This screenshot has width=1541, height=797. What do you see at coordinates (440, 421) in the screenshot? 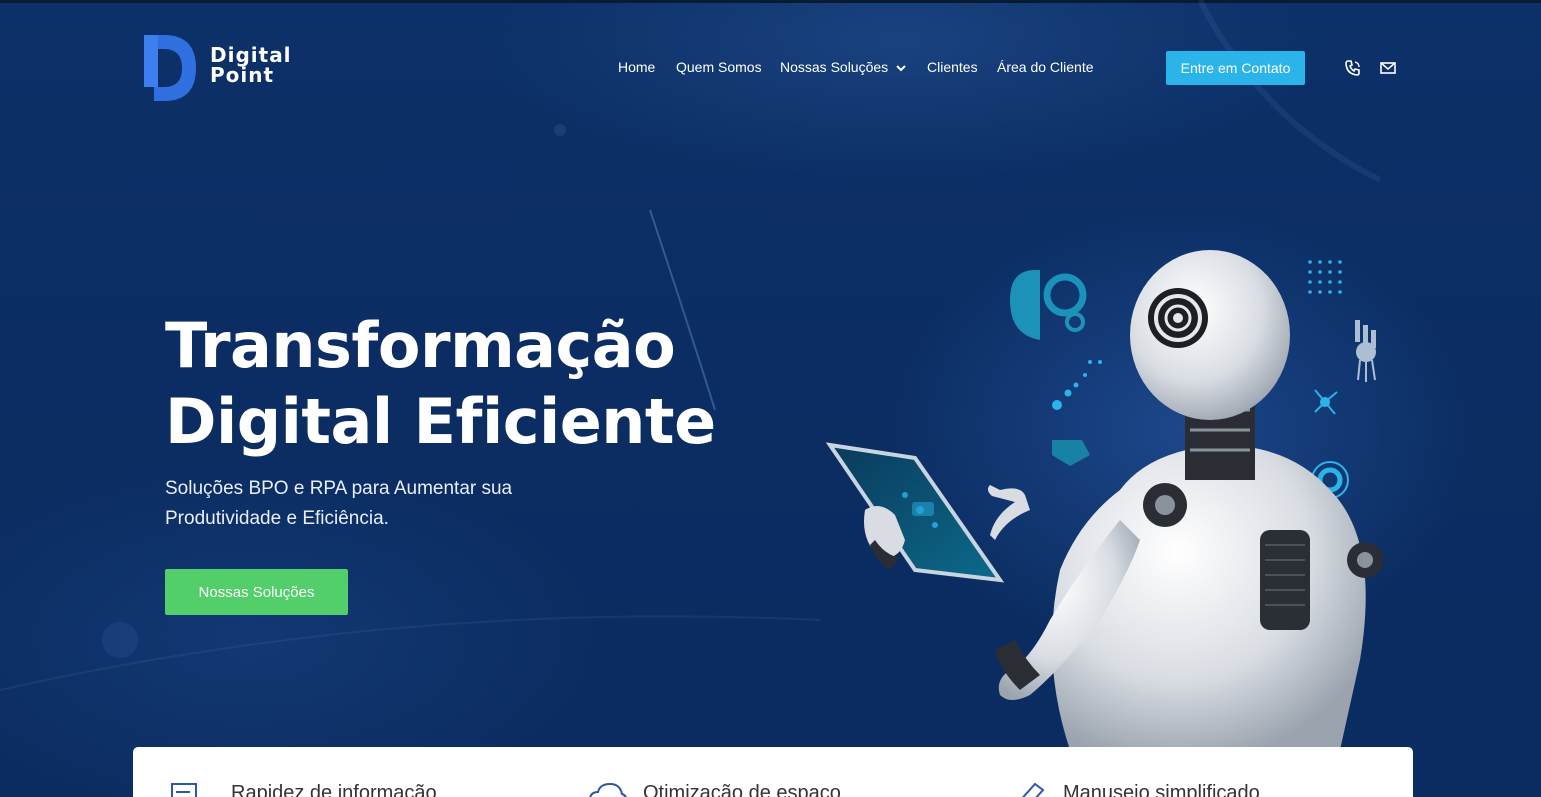
I see `hero-title-line2: Digital Eficiente` at bounding box center [440, 421].